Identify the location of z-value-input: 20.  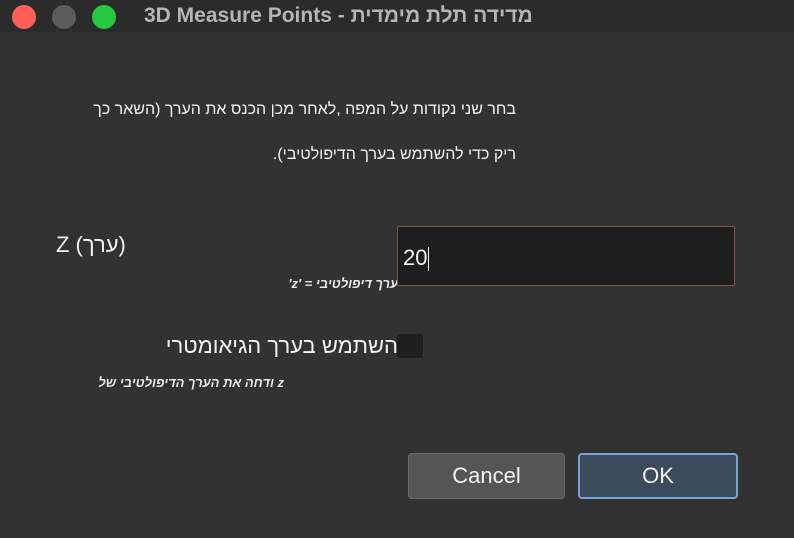
(566, 256).